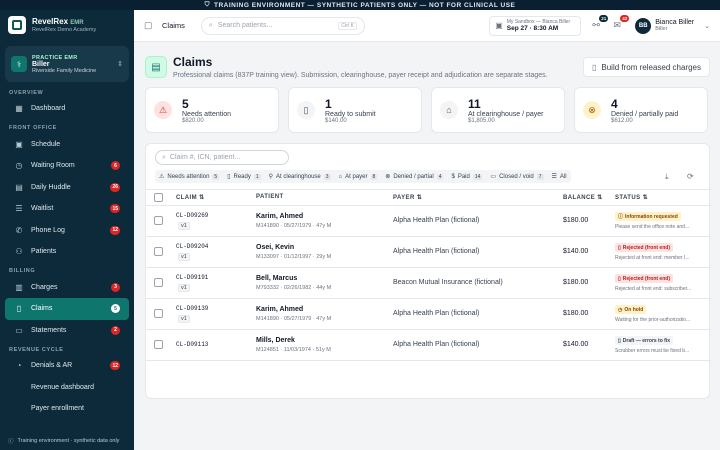  Describe the element at coordinates (51, 187) in the screenshot. I see `sidebar-item-label: Daily Huddle` at that location.